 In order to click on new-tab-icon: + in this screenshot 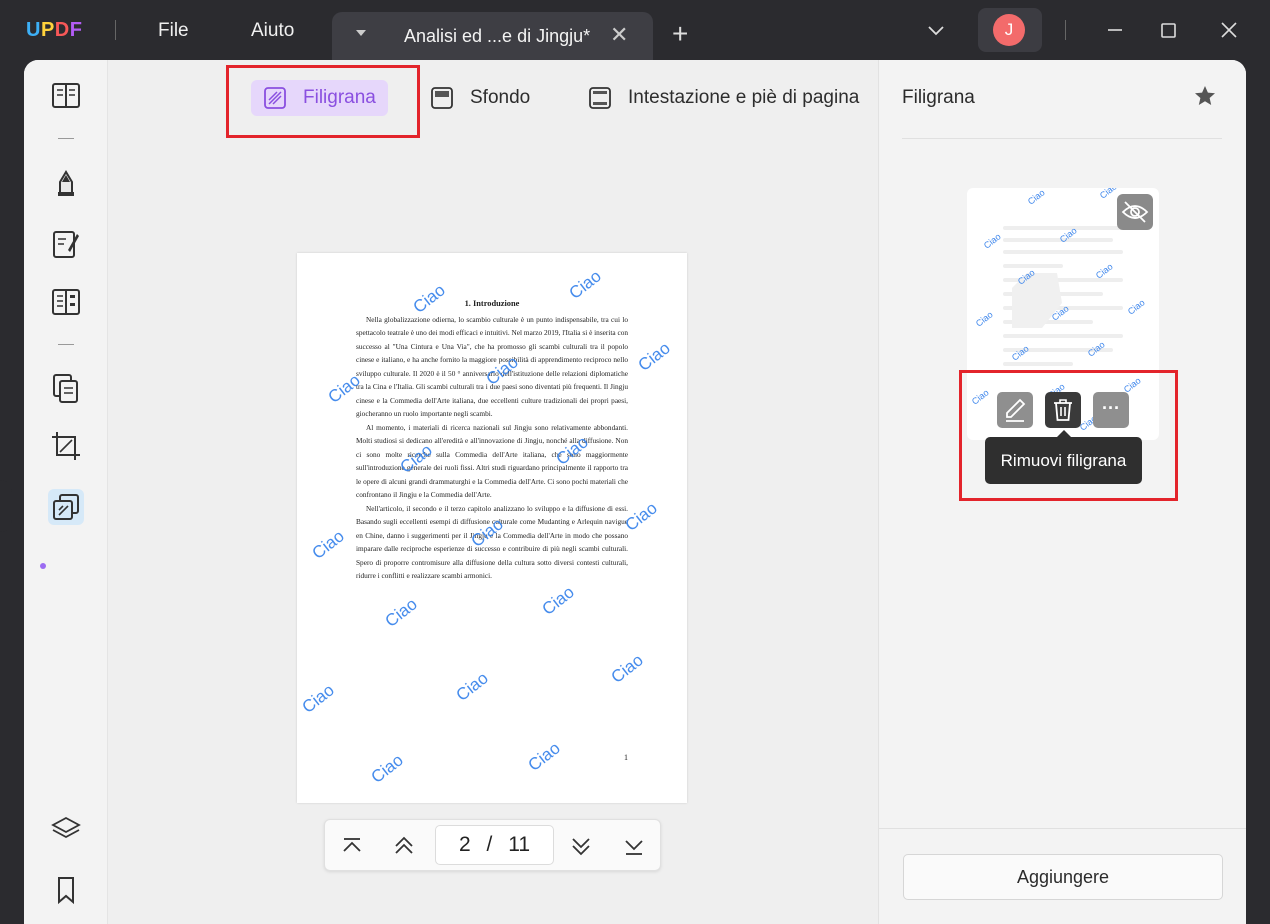, I will do `click(680, 34)`.